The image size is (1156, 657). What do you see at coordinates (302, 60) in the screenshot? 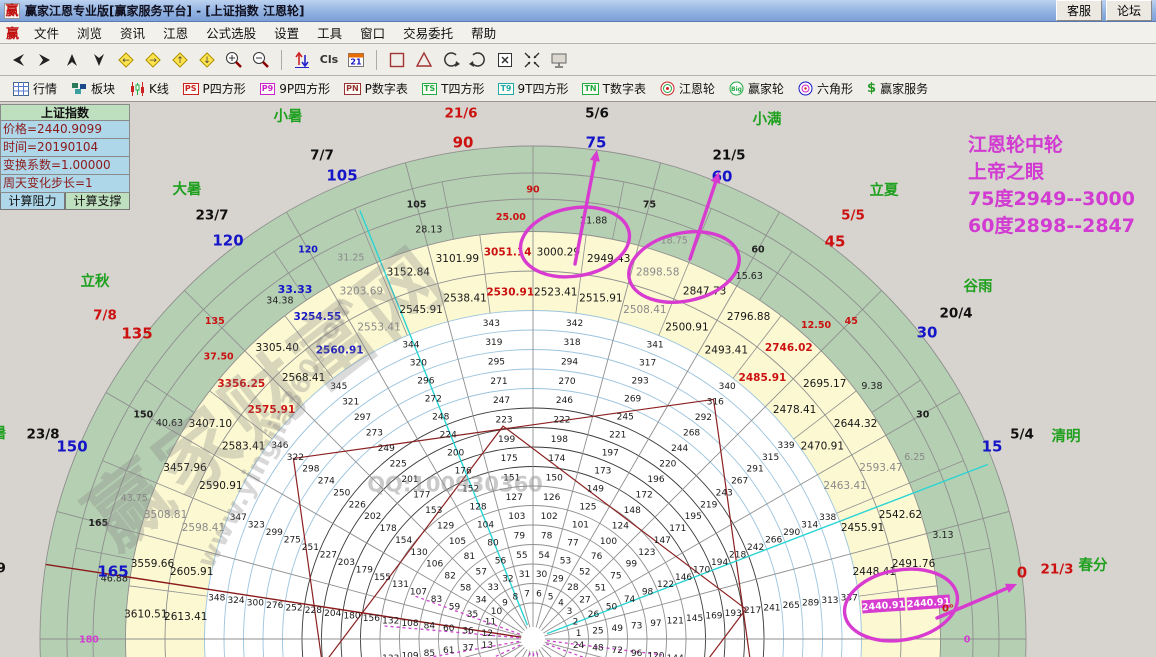
I see `updown-scale-icon` at bounding box center [302, 60].